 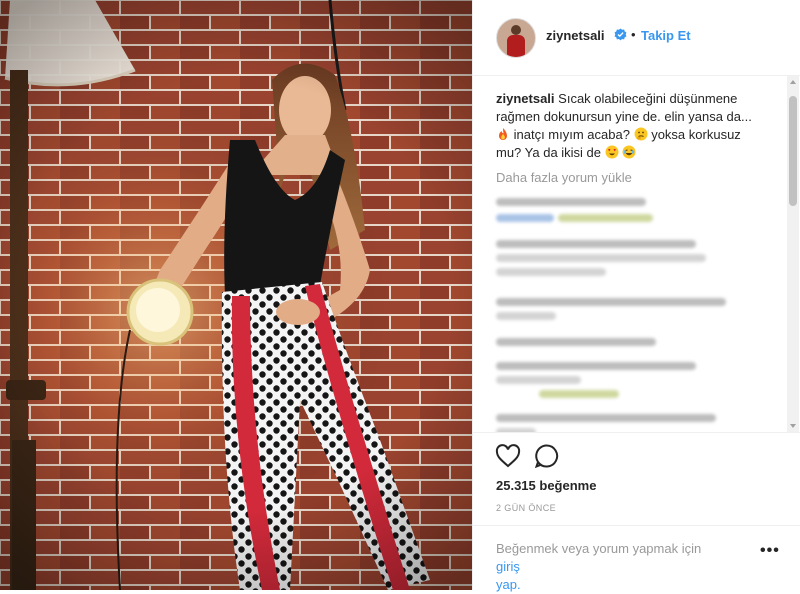 What do you see at coordinates (508, 456) in the screenshot?
I see `heart-icon` at bounding box center [508, 456].